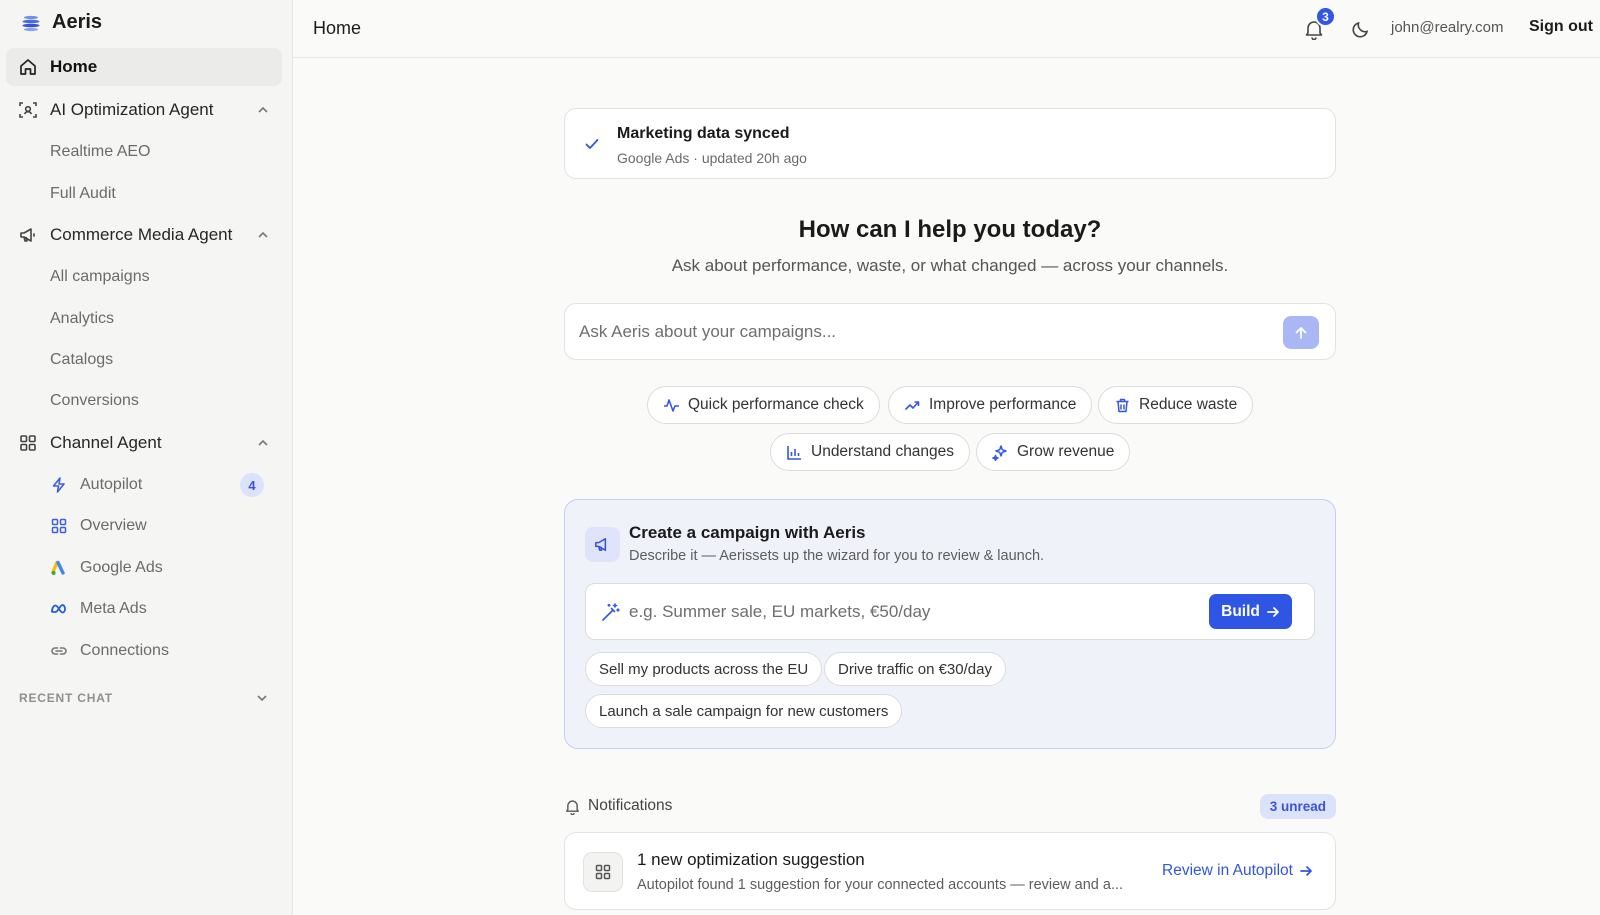 This screenshot has width=1600, height=915. What do you see at coordinates (144, 401) in the screenshot?
I see `sidebar-item-conversions: Conversions` at bounding box center [144, 401].